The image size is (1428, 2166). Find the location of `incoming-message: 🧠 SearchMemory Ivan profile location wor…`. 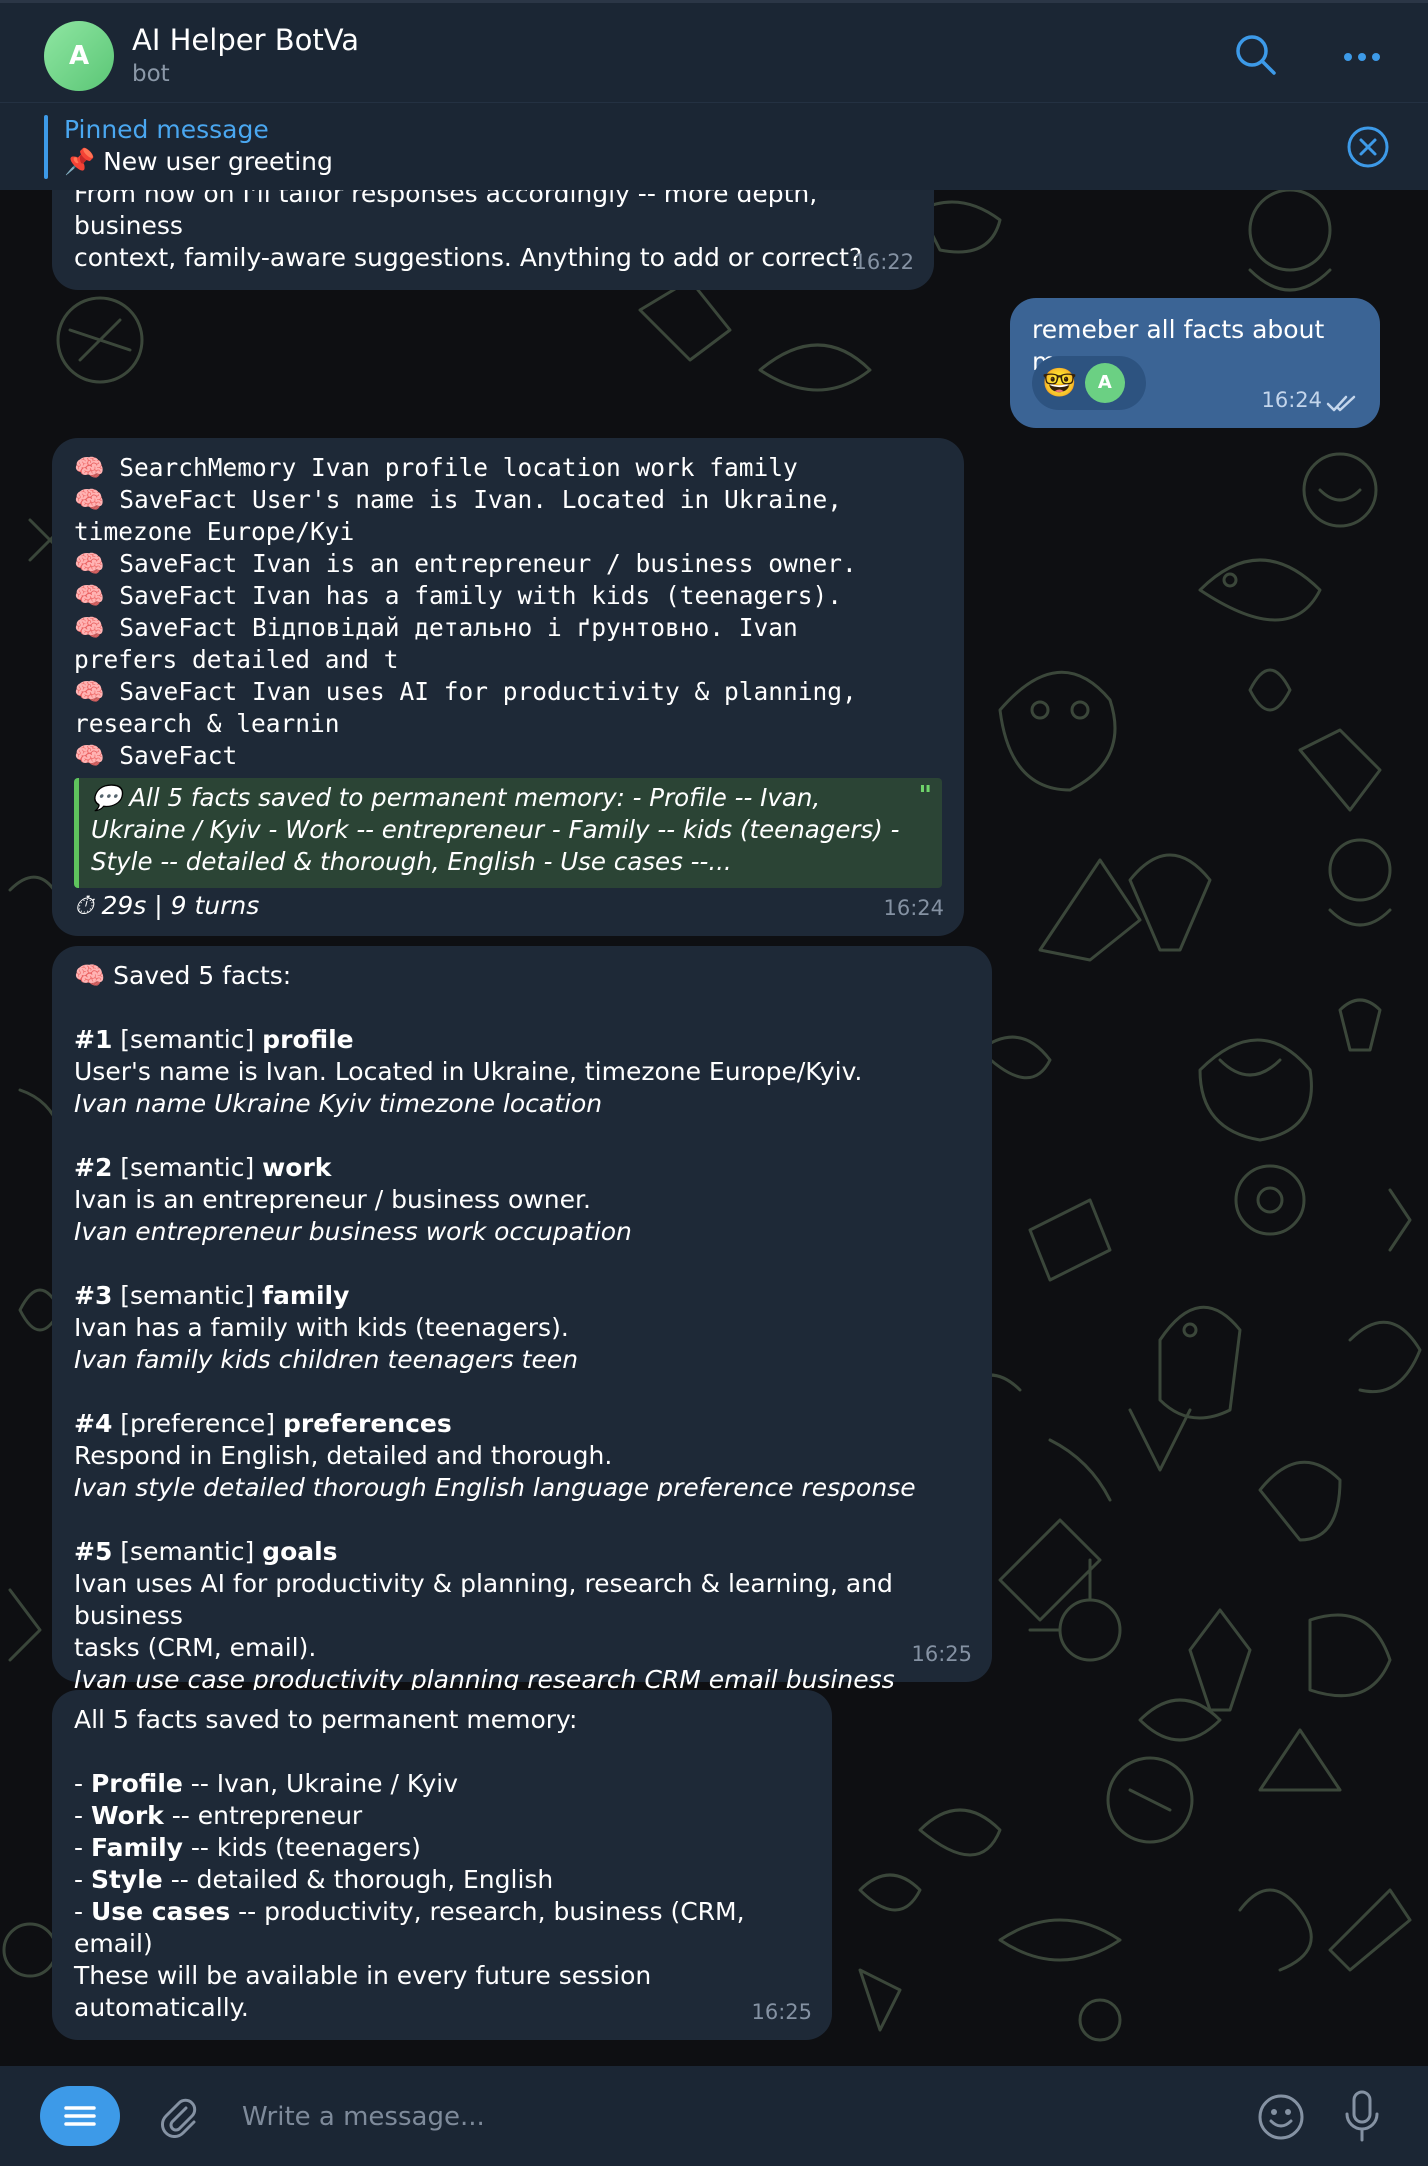

incoming-message: 🧠 SearchMemory Ivan profile location wor… is located at coordinates (508, 687).